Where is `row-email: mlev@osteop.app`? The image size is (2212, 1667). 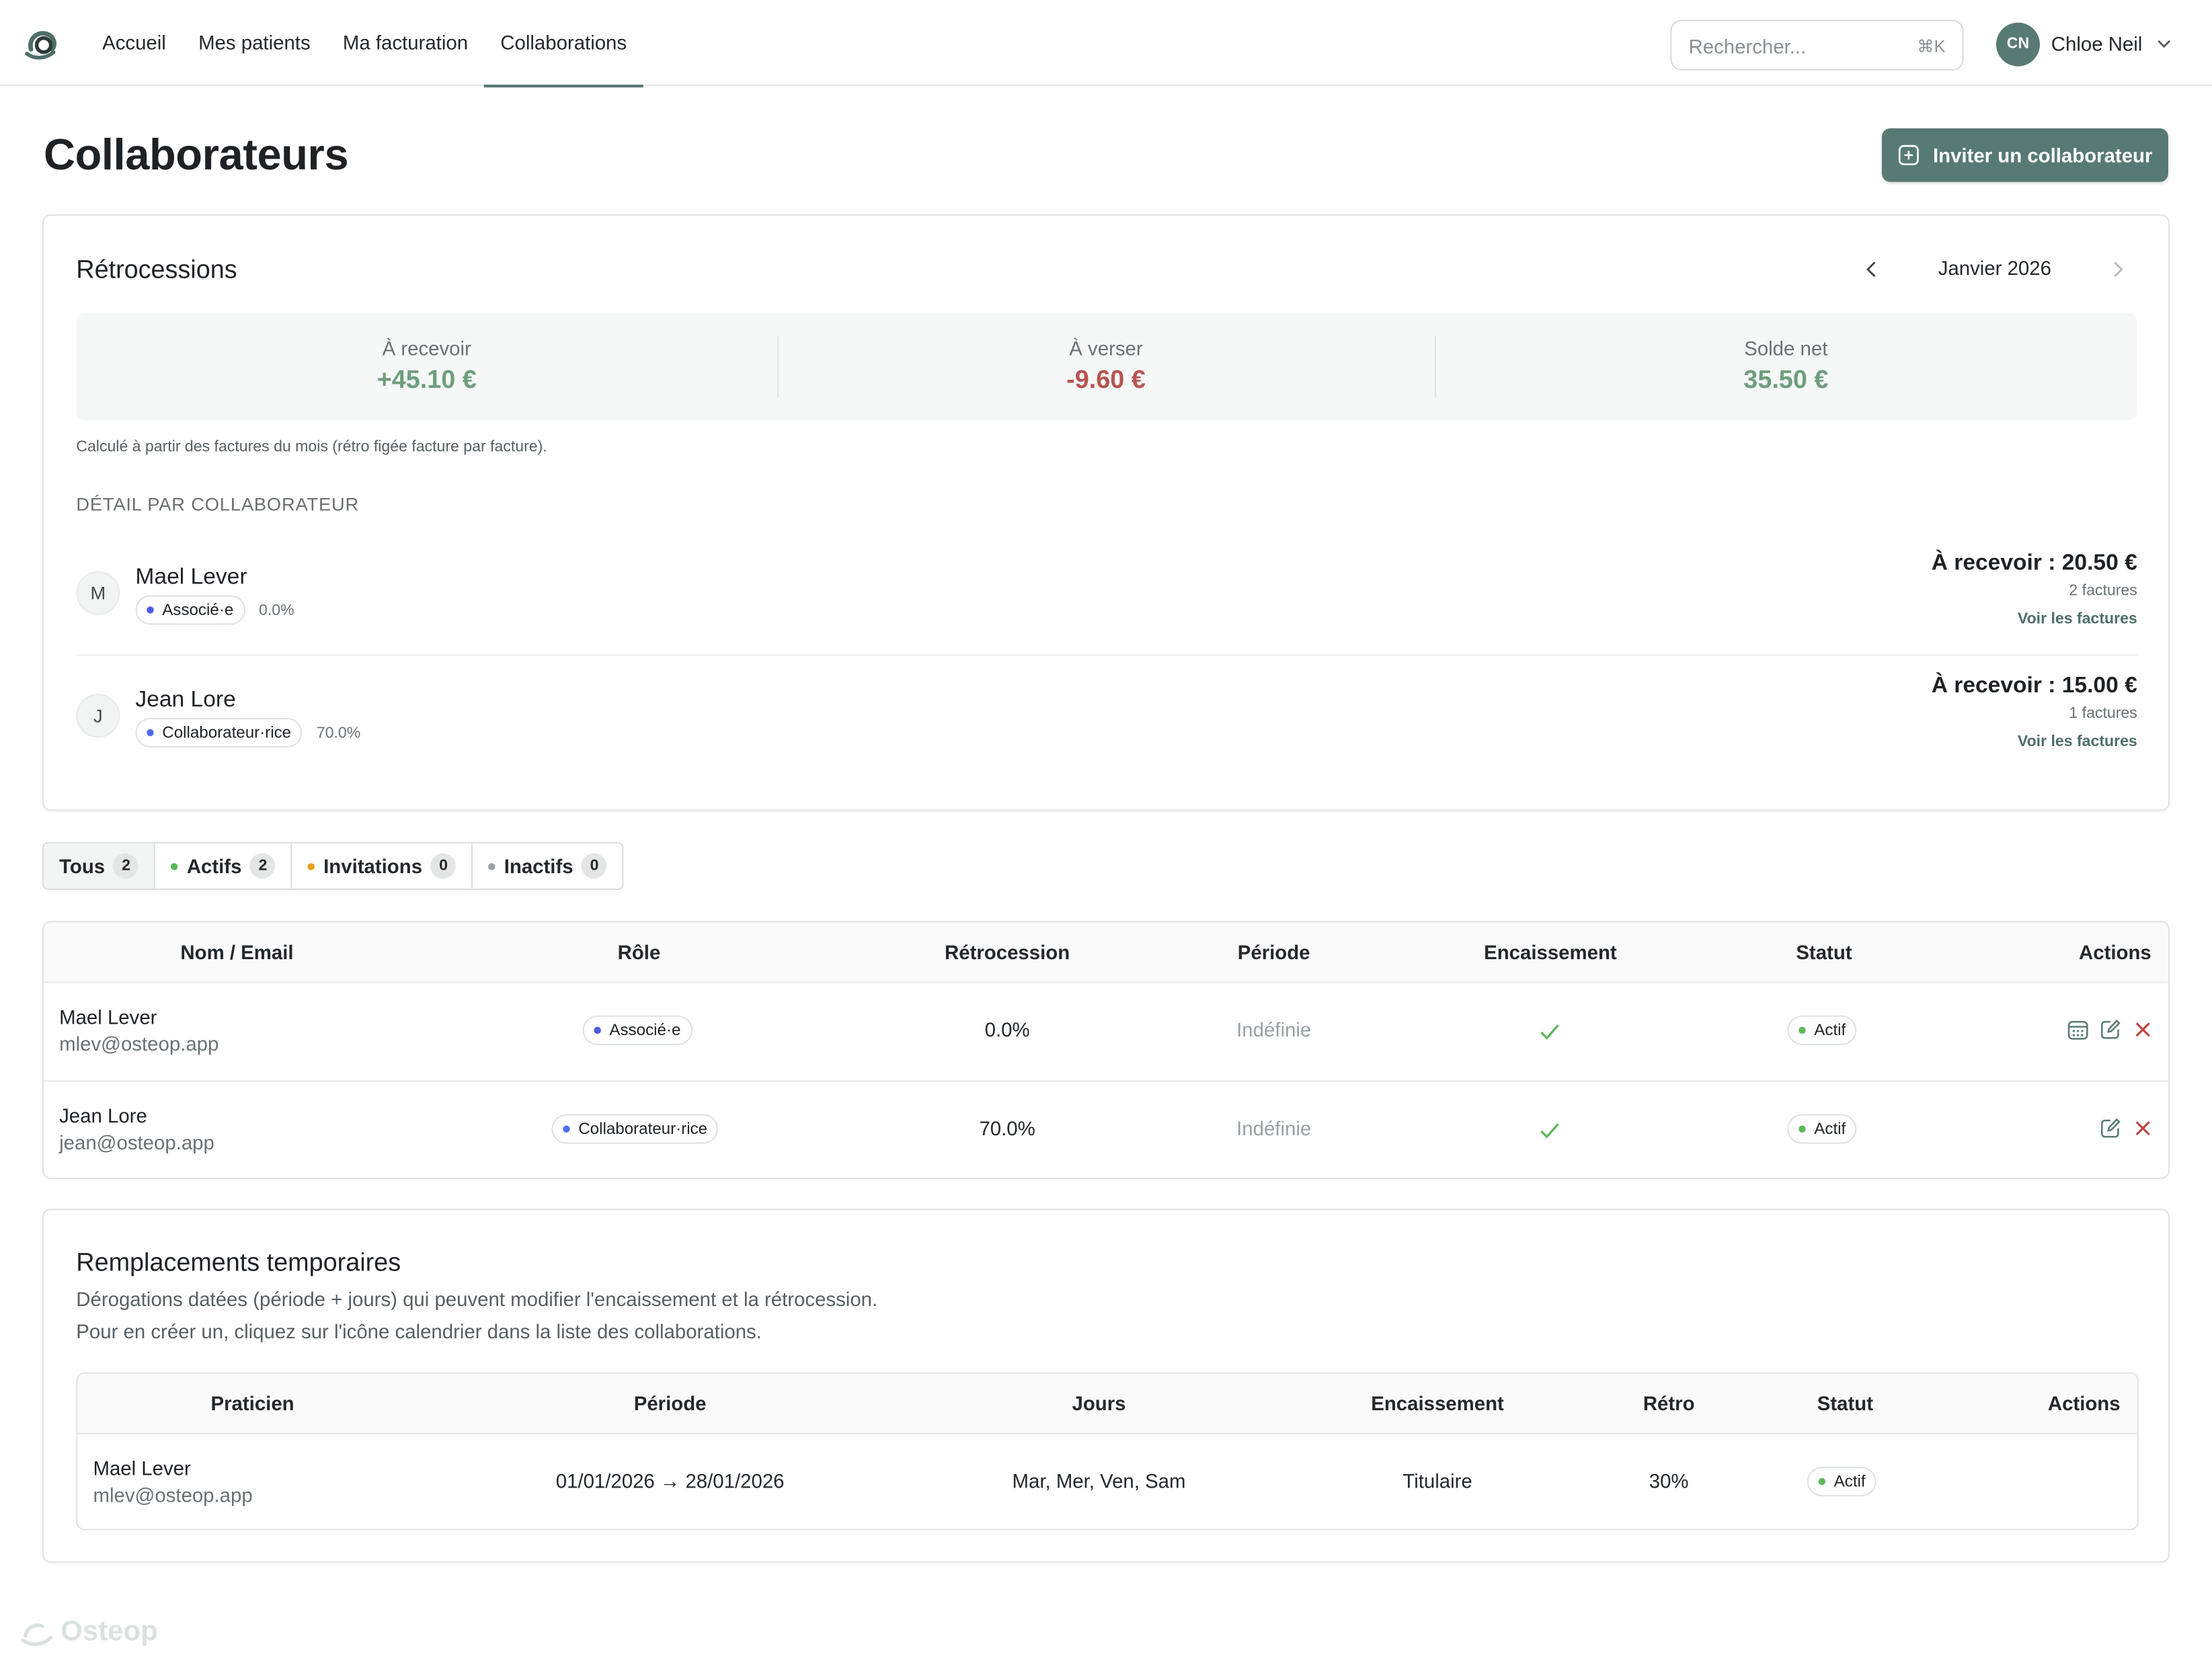
row-email: mlev@osteop.app is located at coordinates (173, 1494).